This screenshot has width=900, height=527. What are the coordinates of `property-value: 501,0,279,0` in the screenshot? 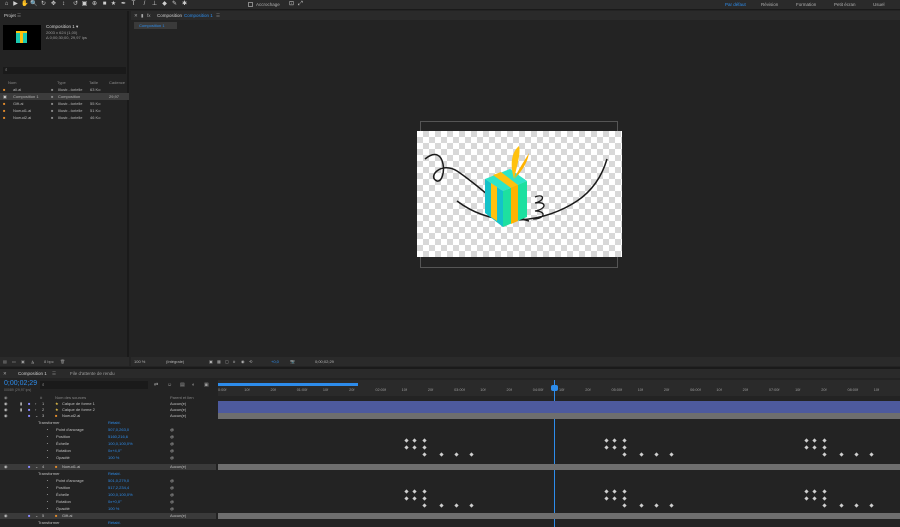 It's located at (118, 481).